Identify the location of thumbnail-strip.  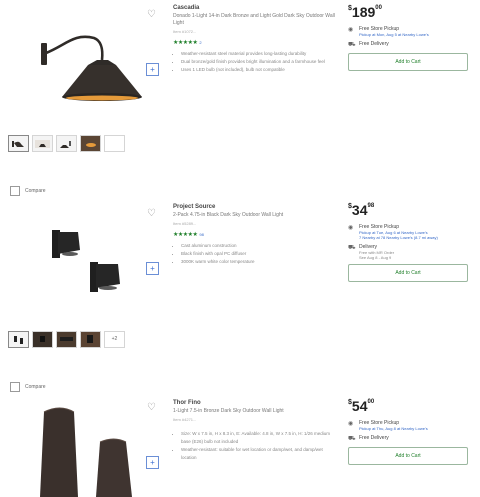
(66, 143).